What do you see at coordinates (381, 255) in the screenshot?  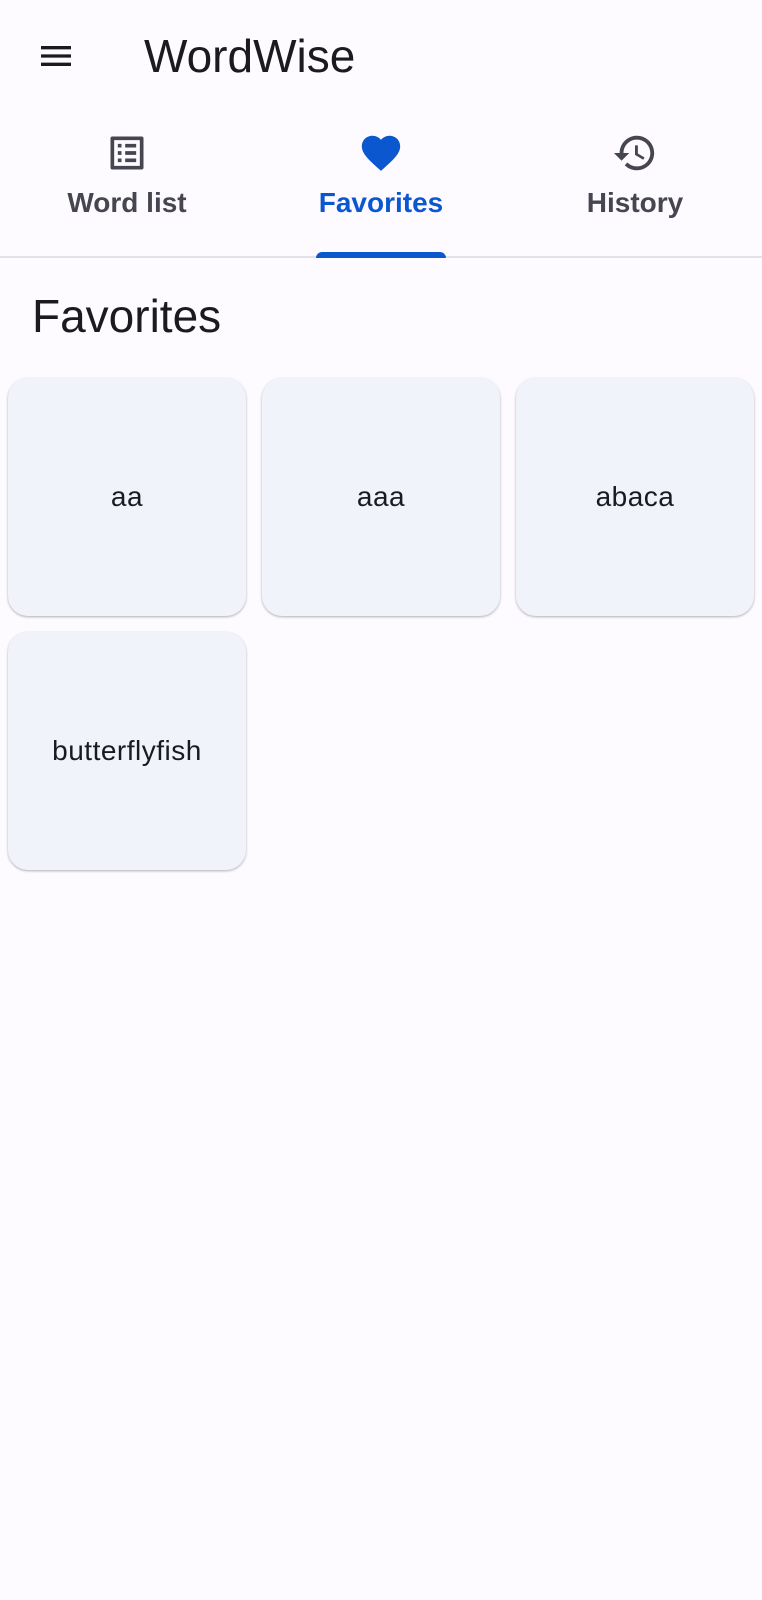 I see `active-tab-indicator` at bounding box center [381, 255].